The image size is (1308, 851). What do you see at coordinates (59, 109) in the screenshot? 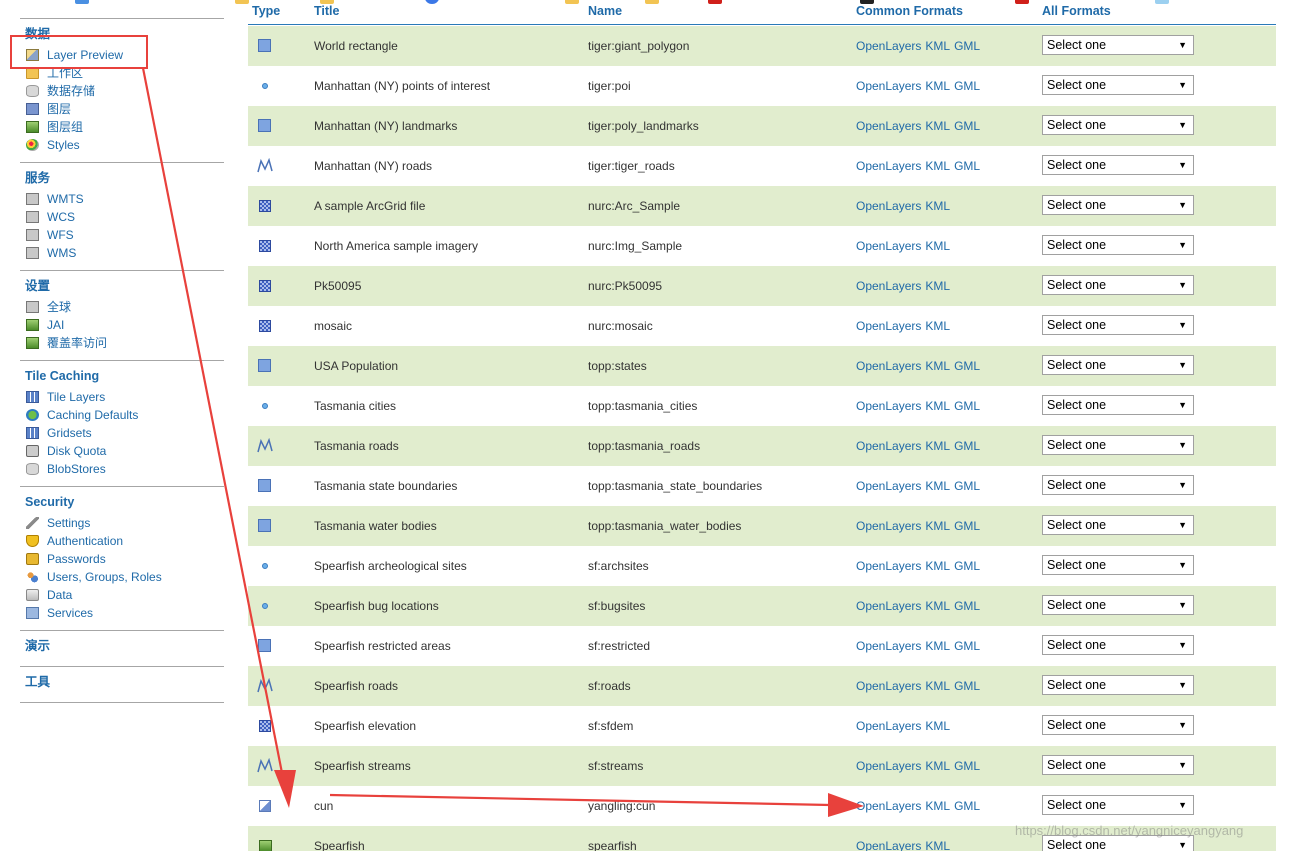
I see `sidebar-item-link: 图层` at bounding box center [59, 109].